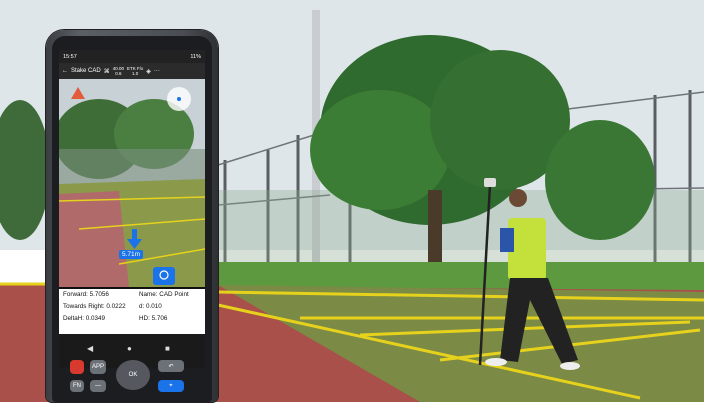 Image resolution: width=704 pixels, height=407 pixels. What do you see at coordinates (70, 56) in the screenshot?
I see `status-time: 15:57` at bounding box center [70, 56].